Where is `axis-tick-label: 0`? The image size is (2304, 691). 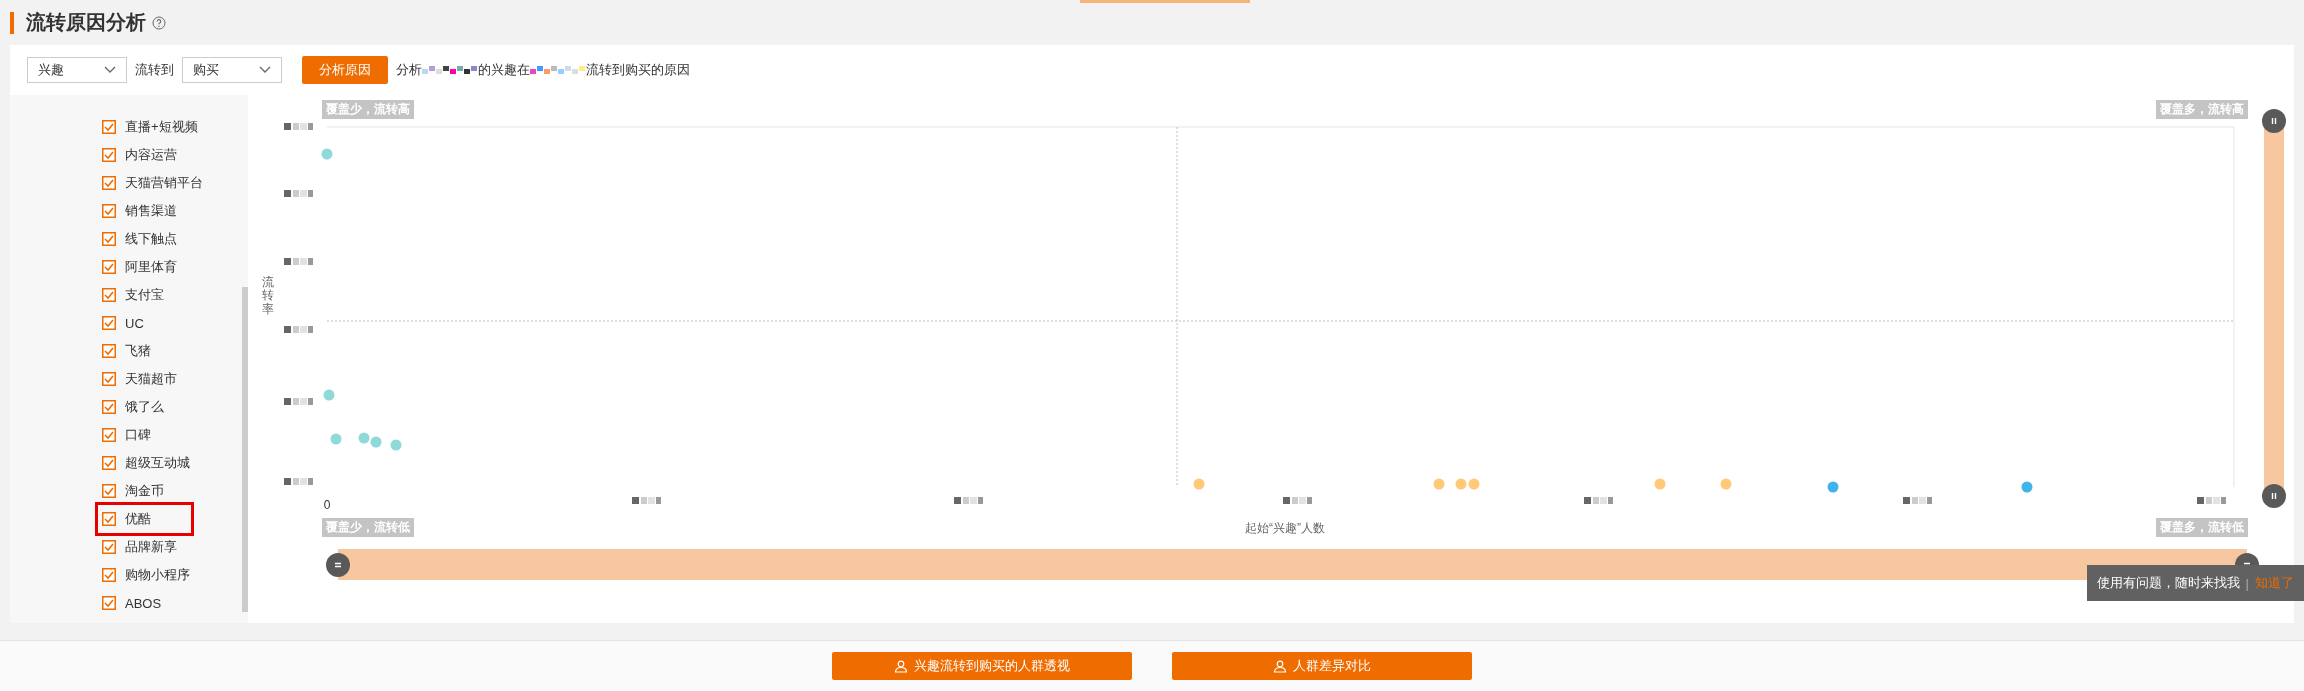 axis-tick-label: 0 is located at coordinates (327, 505).